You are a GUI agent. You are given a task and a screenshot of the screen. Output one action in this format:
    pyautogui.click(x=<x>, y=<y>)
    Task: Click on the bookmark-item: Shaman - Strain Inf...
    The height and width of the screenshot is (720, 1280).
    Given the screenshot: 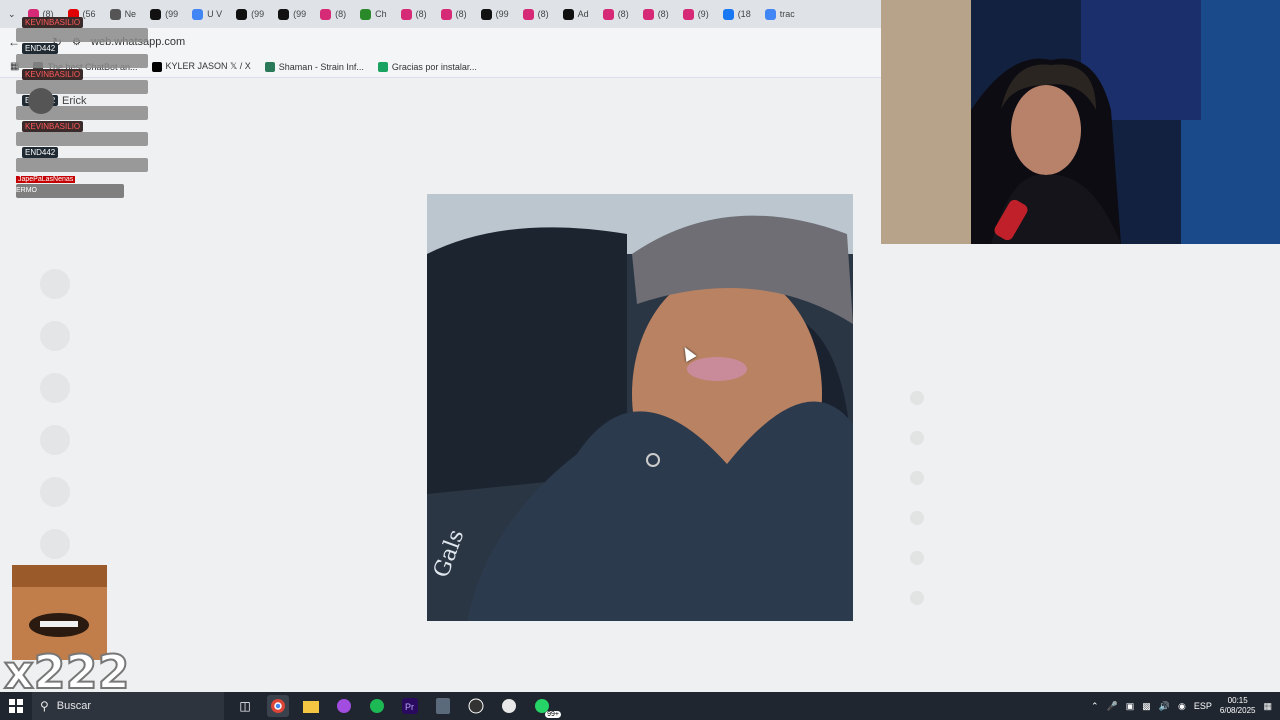 What is the action you would take?
    pyautogui.click(x=314, y=66)
    